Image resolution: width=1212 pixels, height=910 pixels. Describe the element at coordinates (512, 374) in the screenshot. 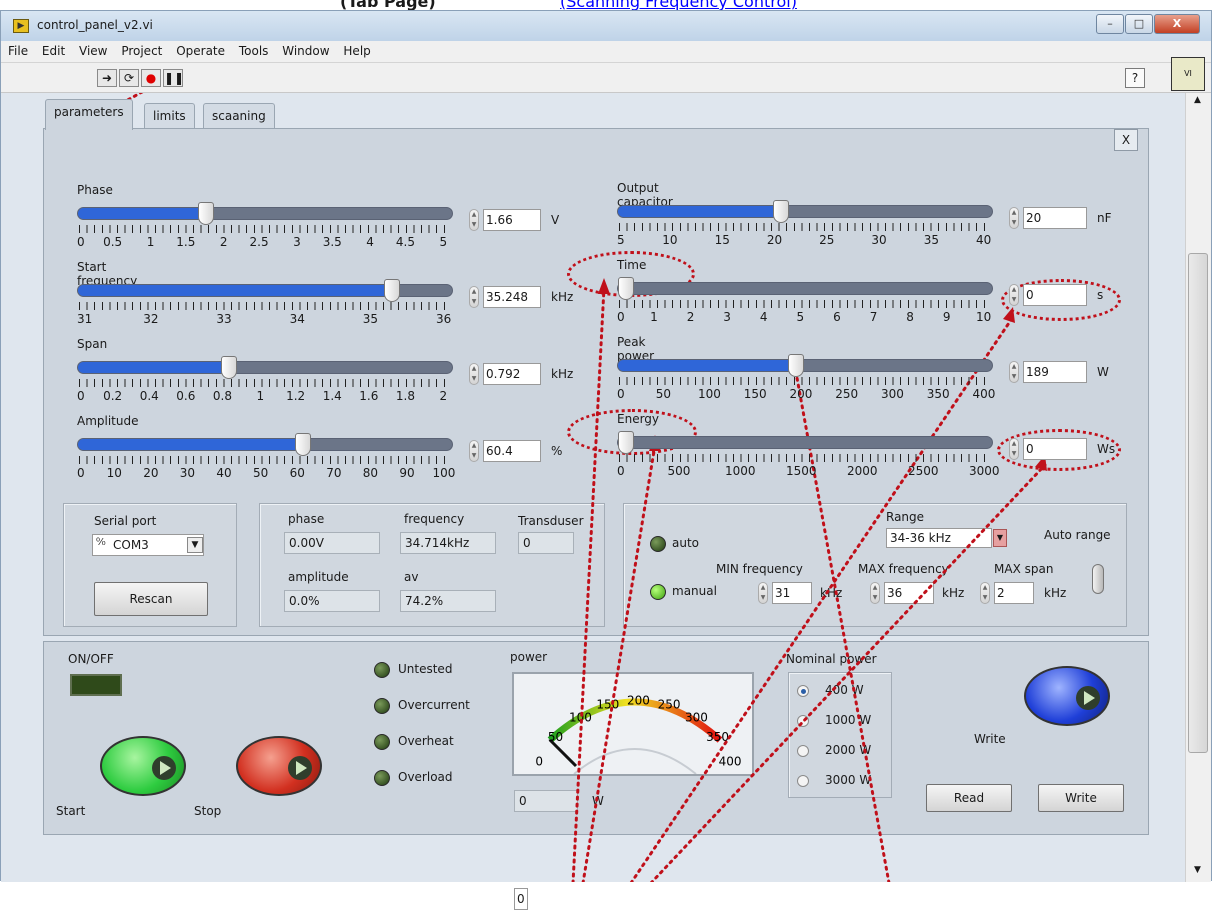

I see `slider-value-input: 0.792` at that location.